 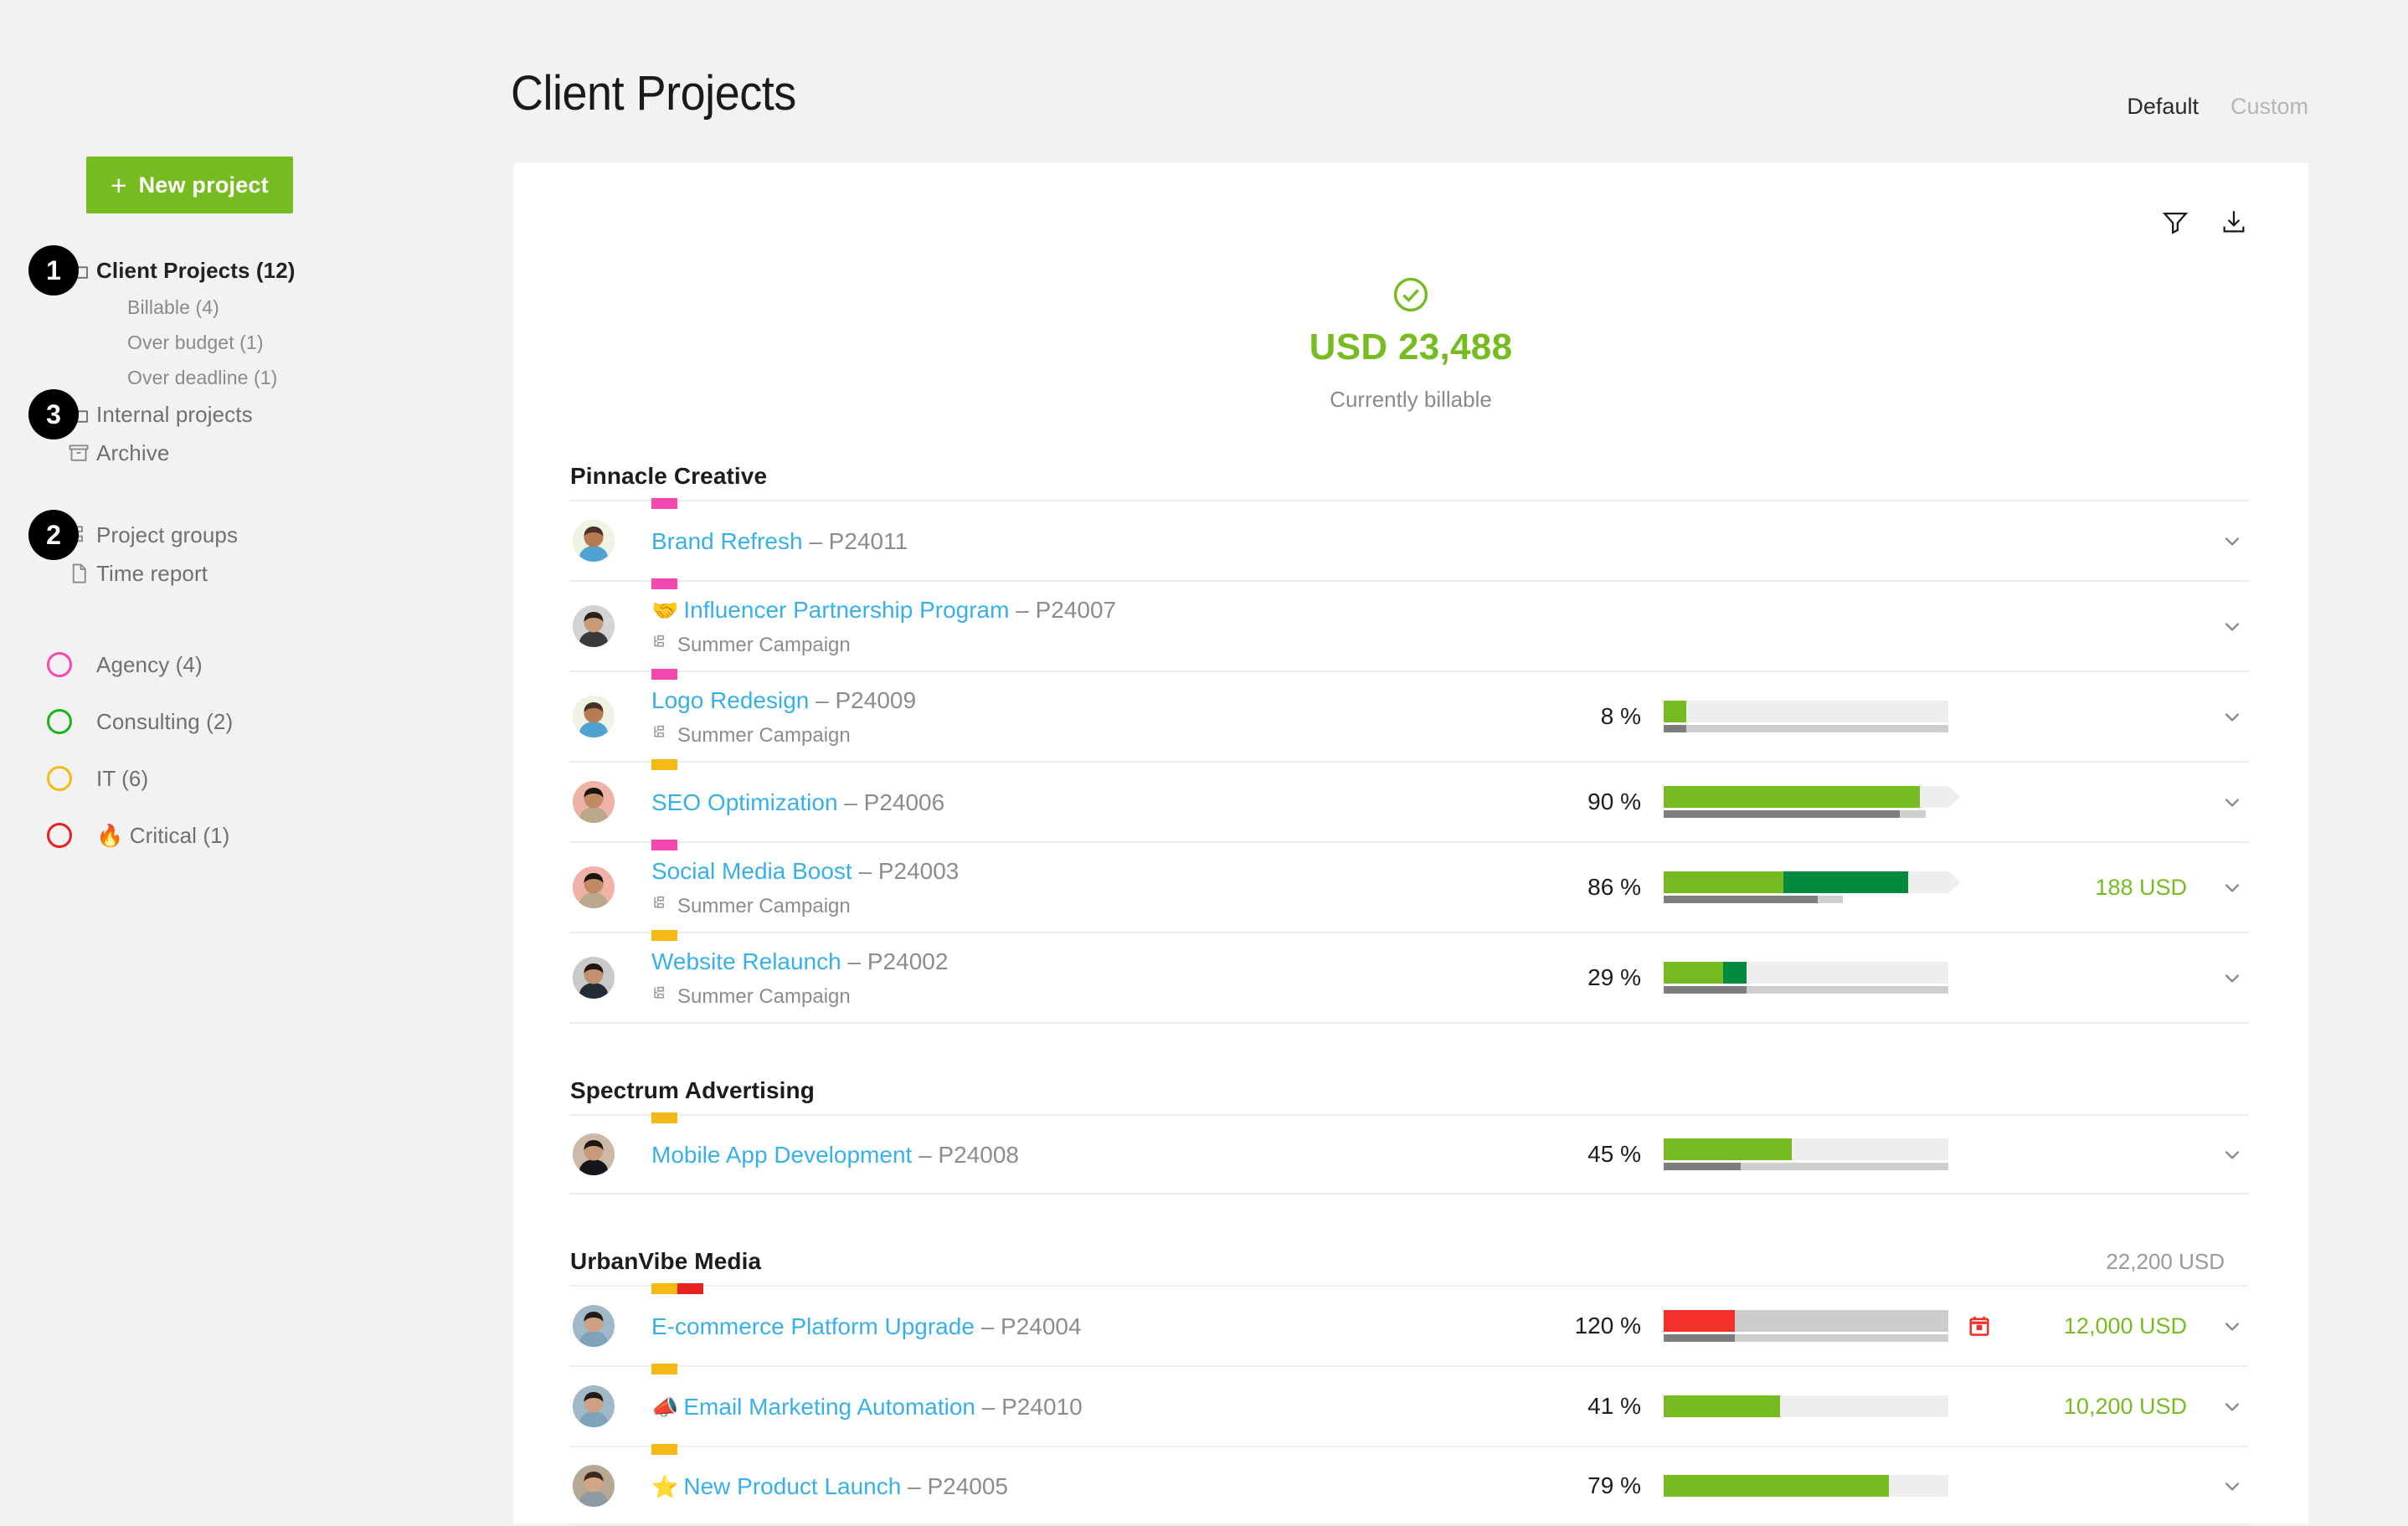 I want to click on project-title: 📣 Email Marketing Automation – P24010, so click(x=1099, y=1406).